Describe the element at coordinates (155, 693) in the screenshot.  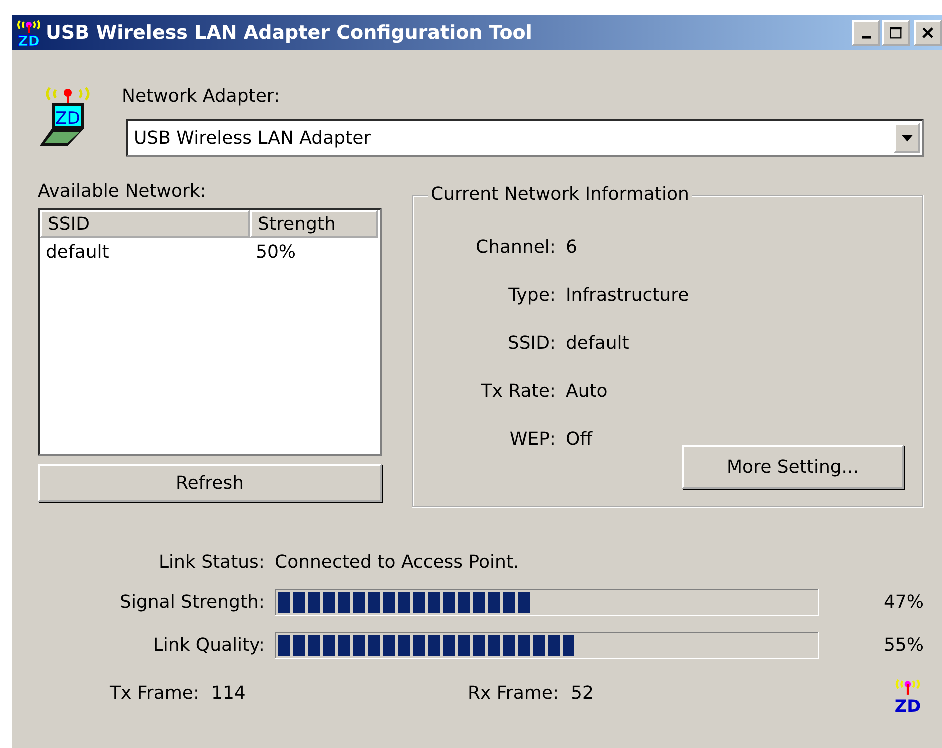
I see `frame-label: Tx Frame:` at that location.